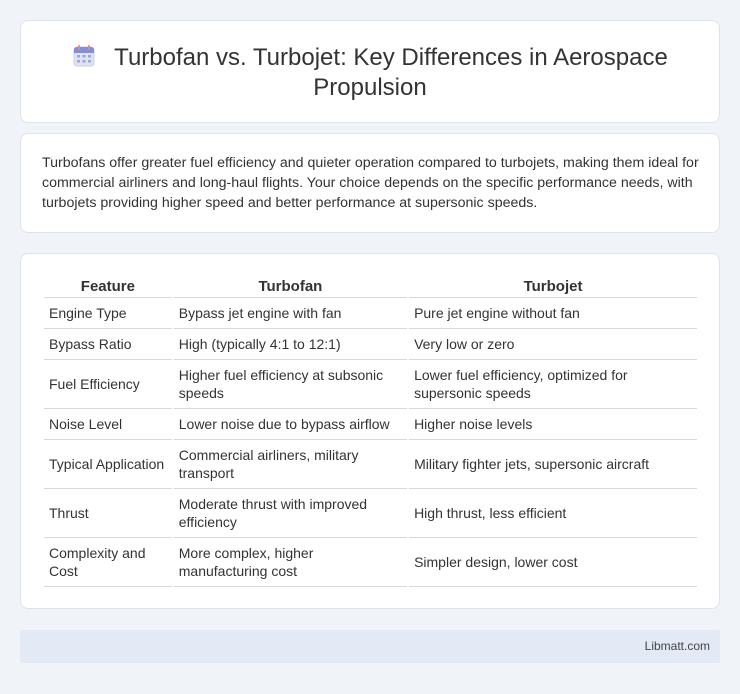 Image resolution: width=740 pixels, height=694 pixels. What do you see at coordinates (108, 384) in the screenshot?
I see `table-cell: Fuel Efficiency` at bounding box center [108, 384].